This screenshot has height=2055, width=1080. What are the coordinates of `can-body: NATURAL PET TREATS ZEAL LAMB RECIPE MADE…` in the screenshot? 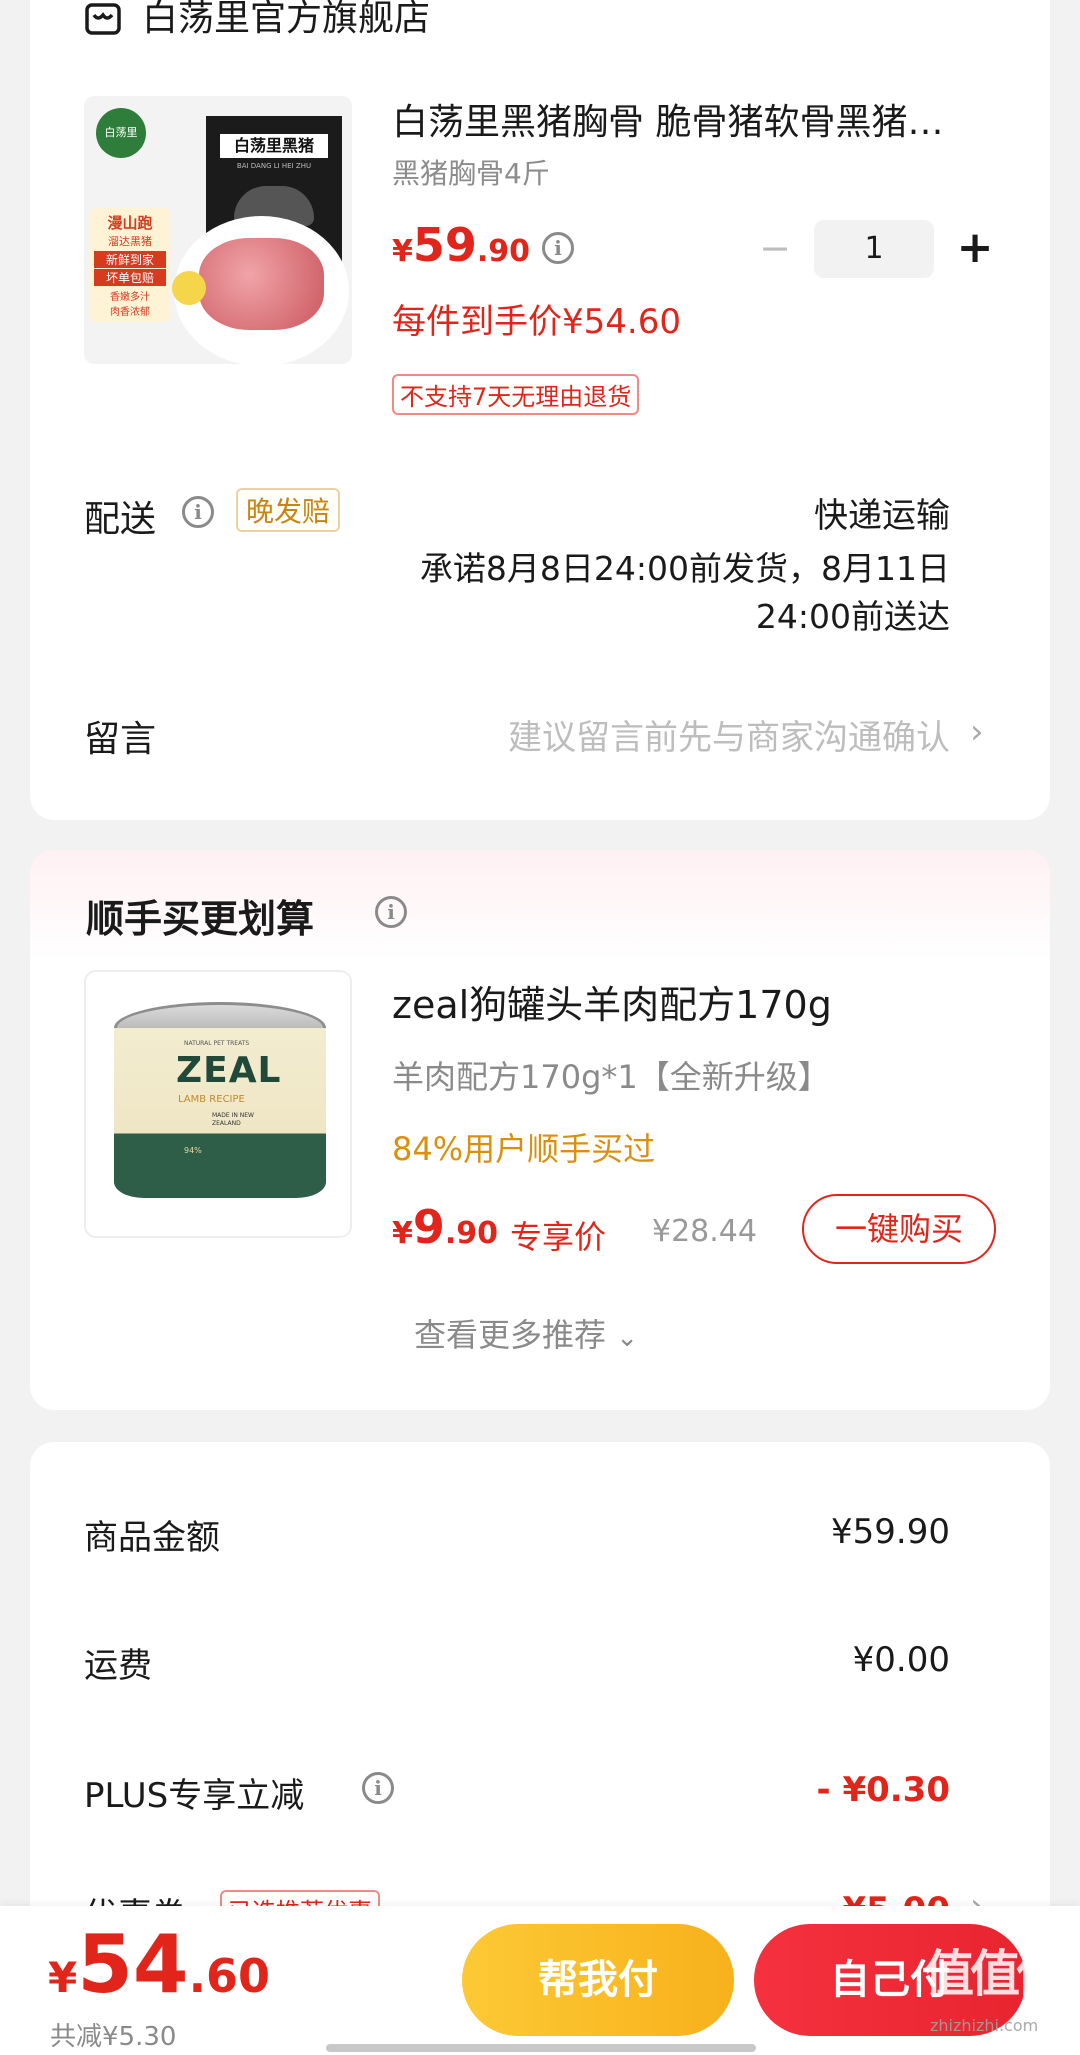 It's located at (220, 1113).